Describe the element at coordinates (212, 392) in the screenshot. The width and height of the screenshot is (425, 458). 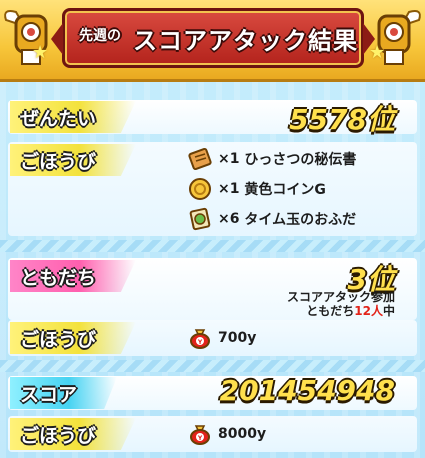
I see `score-band: スコア 201454948` at that location.